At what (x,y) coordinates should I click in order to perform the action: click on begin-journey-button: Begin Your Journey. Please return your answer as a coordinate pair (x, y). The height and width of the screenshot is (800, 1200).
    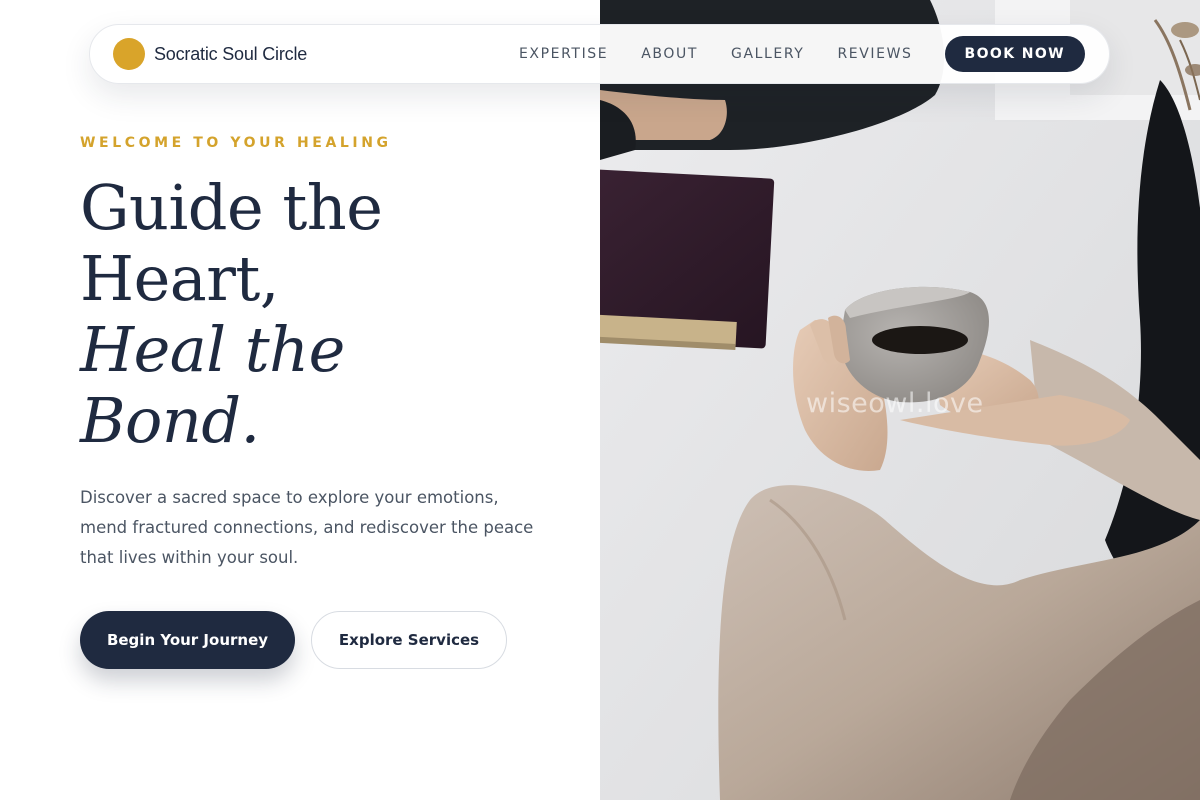
    Looking at the image, I should click on (187, 640).